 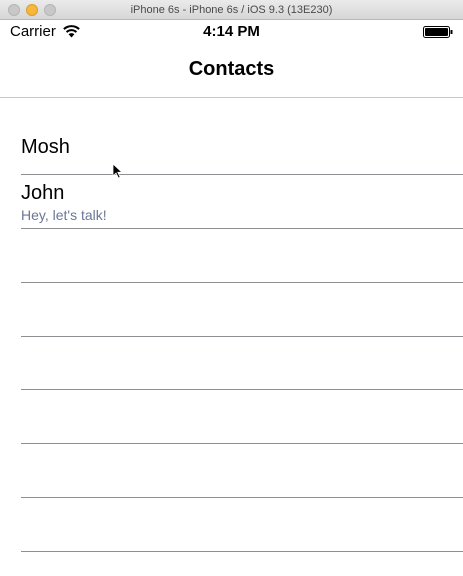 I want to click on contact-message: Hey, let's talk!, so click(x=64, y=215).